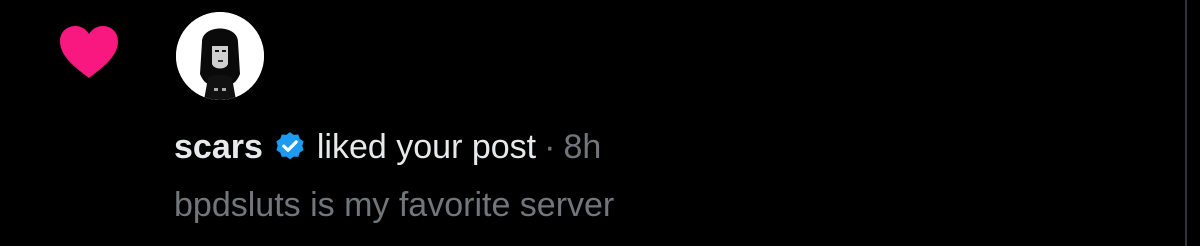  What do you see at coordinates (220, 56) in the screenshot?
I see `user-avatar` at bounding box center [220, 56].